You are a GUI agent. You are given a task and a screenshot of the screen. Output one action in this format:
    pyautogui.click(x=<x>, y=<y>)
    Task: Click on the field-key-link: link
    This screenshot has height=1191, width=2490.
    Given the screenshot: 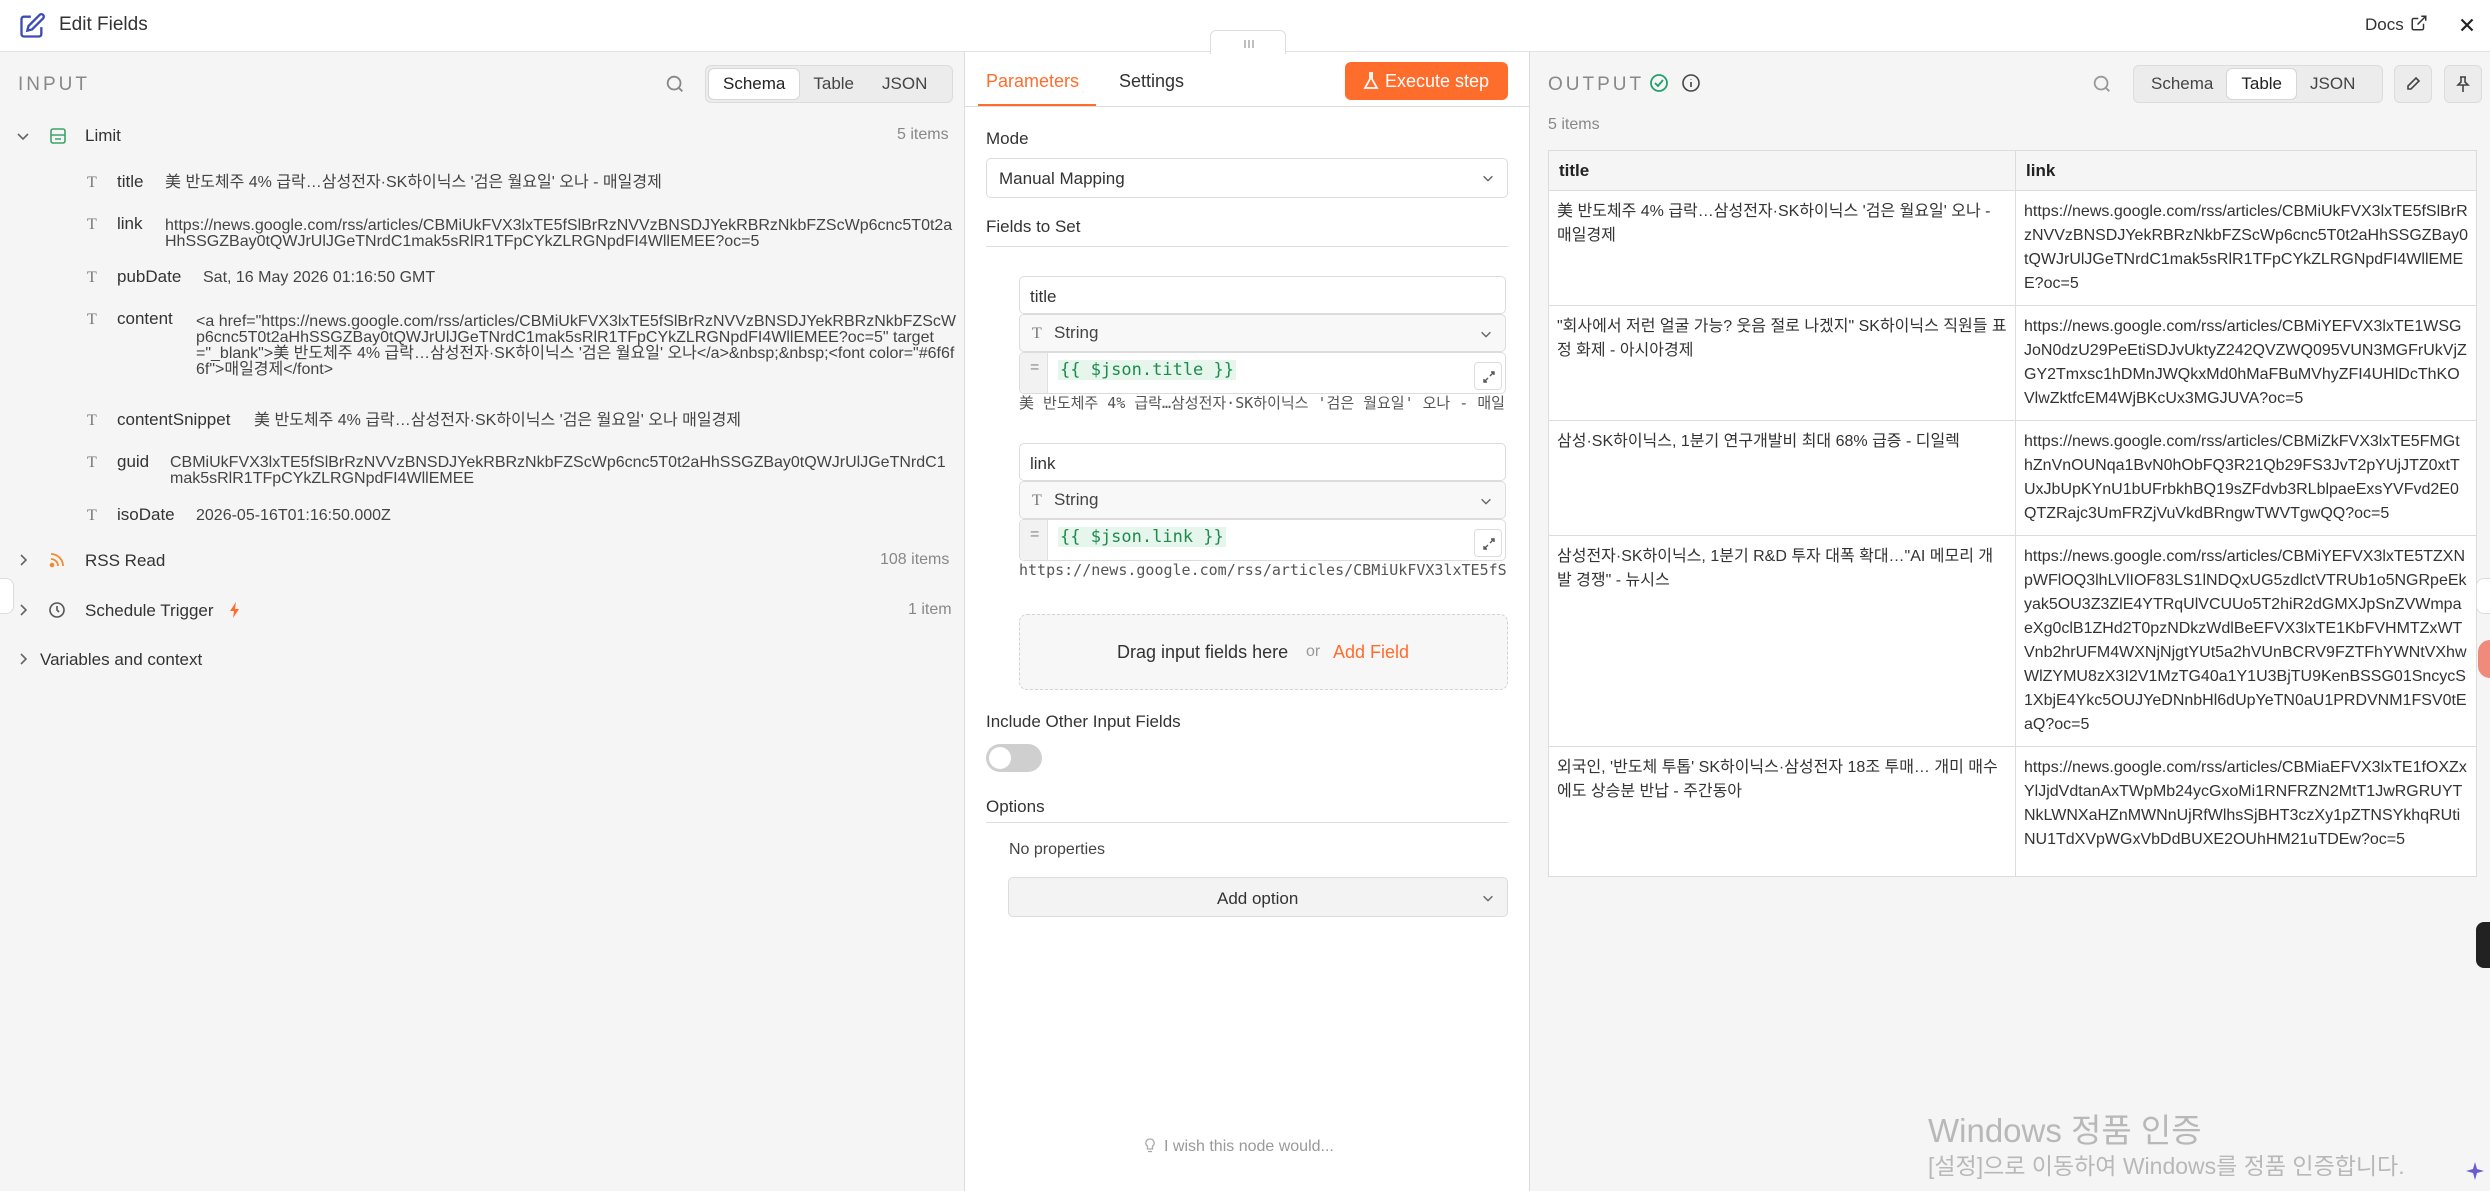 What is the action you would take?
    pyautogui.click(x=130, y=224)
    